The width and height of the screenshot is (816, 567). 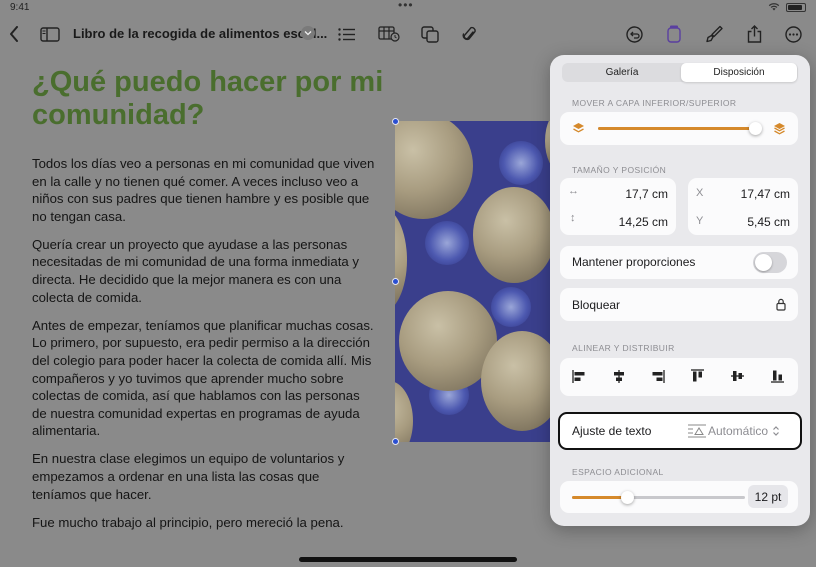 I want to click on lock-card: Bloquear, so click(x=679, y=304).